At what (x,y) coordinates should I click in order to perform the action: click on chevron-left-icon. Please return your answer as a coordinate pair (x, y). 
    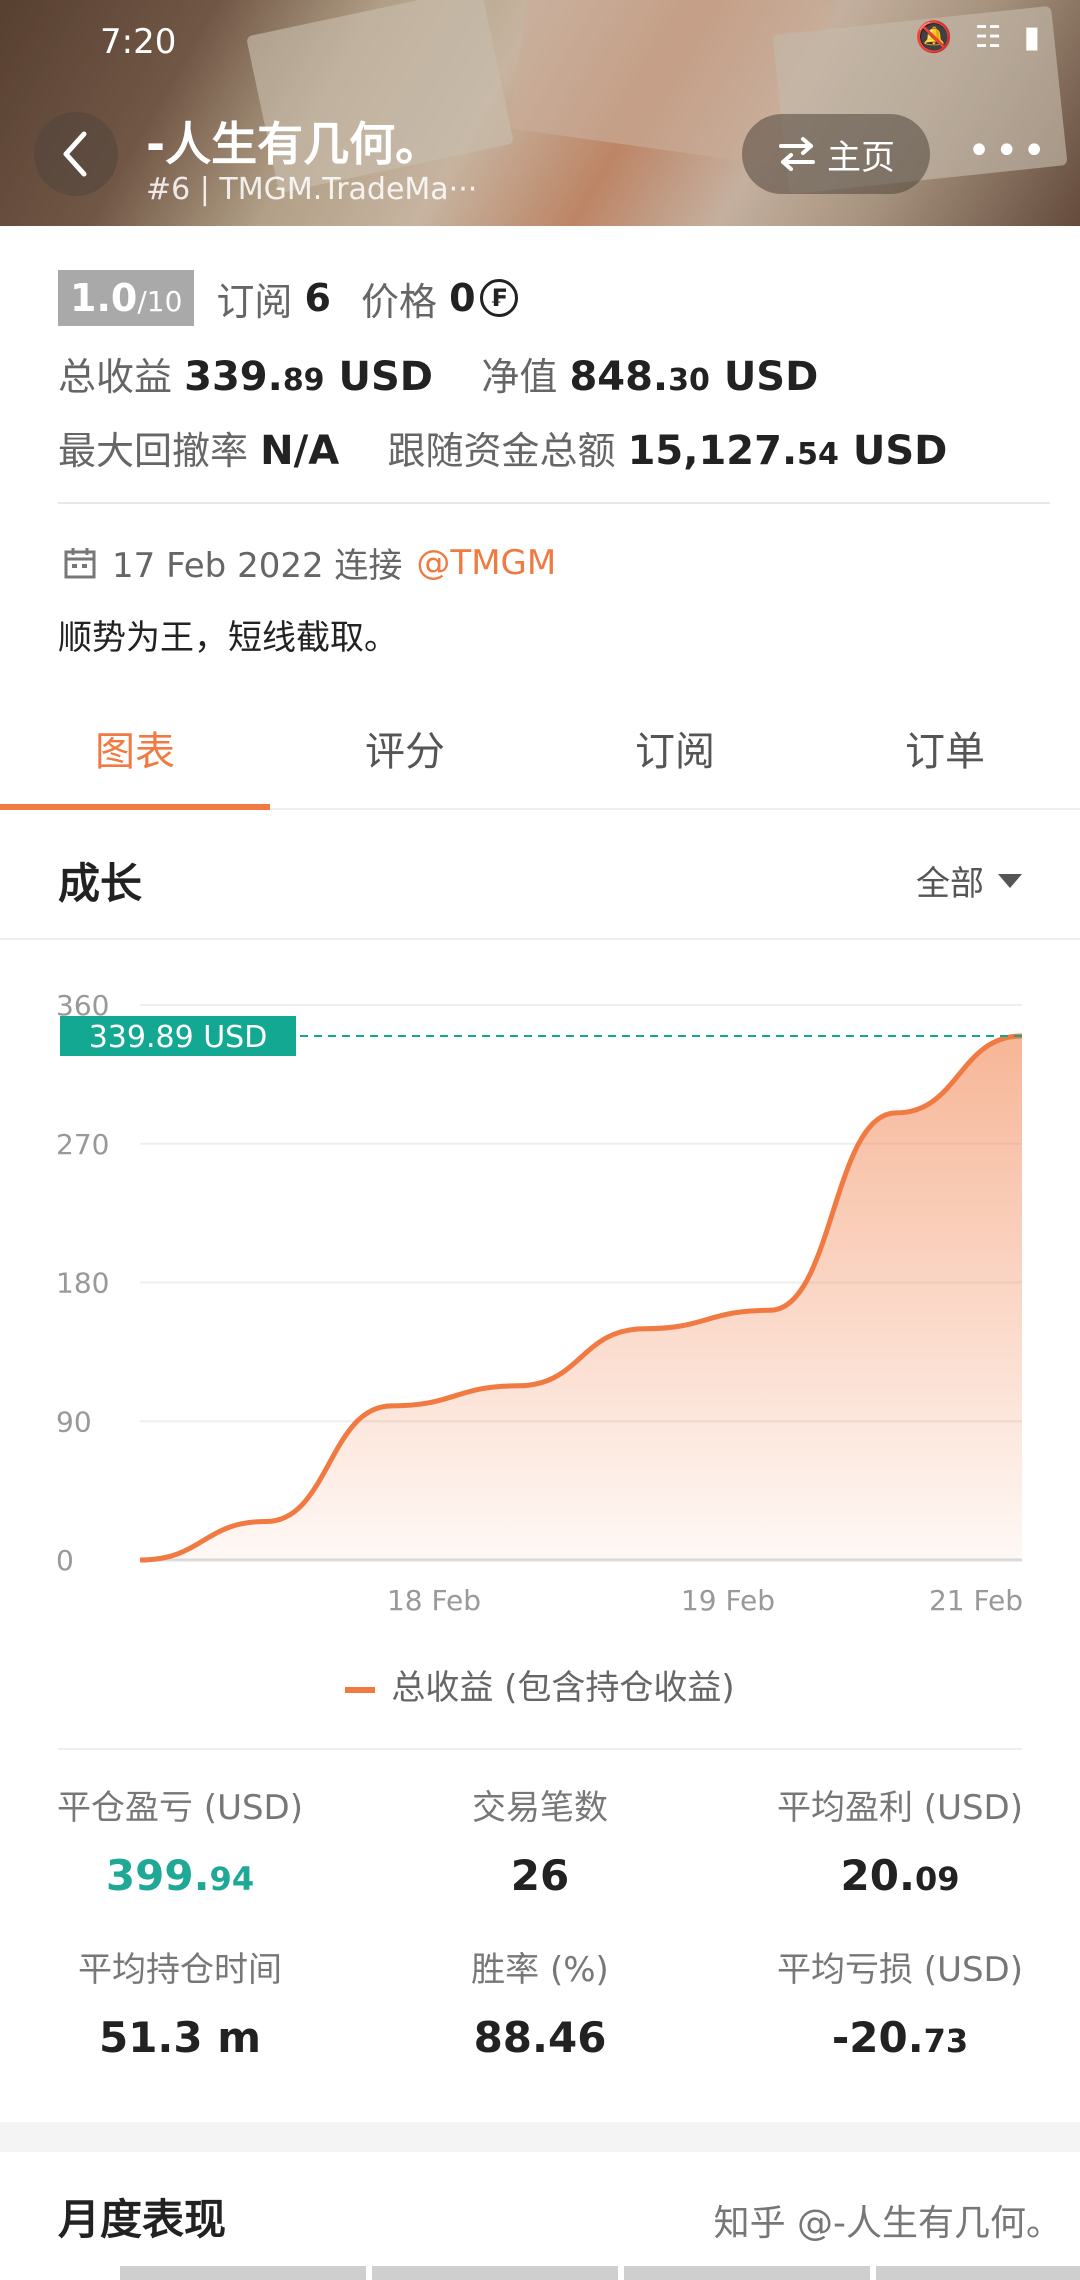
    Looking at the image, I should click on (75, 154).